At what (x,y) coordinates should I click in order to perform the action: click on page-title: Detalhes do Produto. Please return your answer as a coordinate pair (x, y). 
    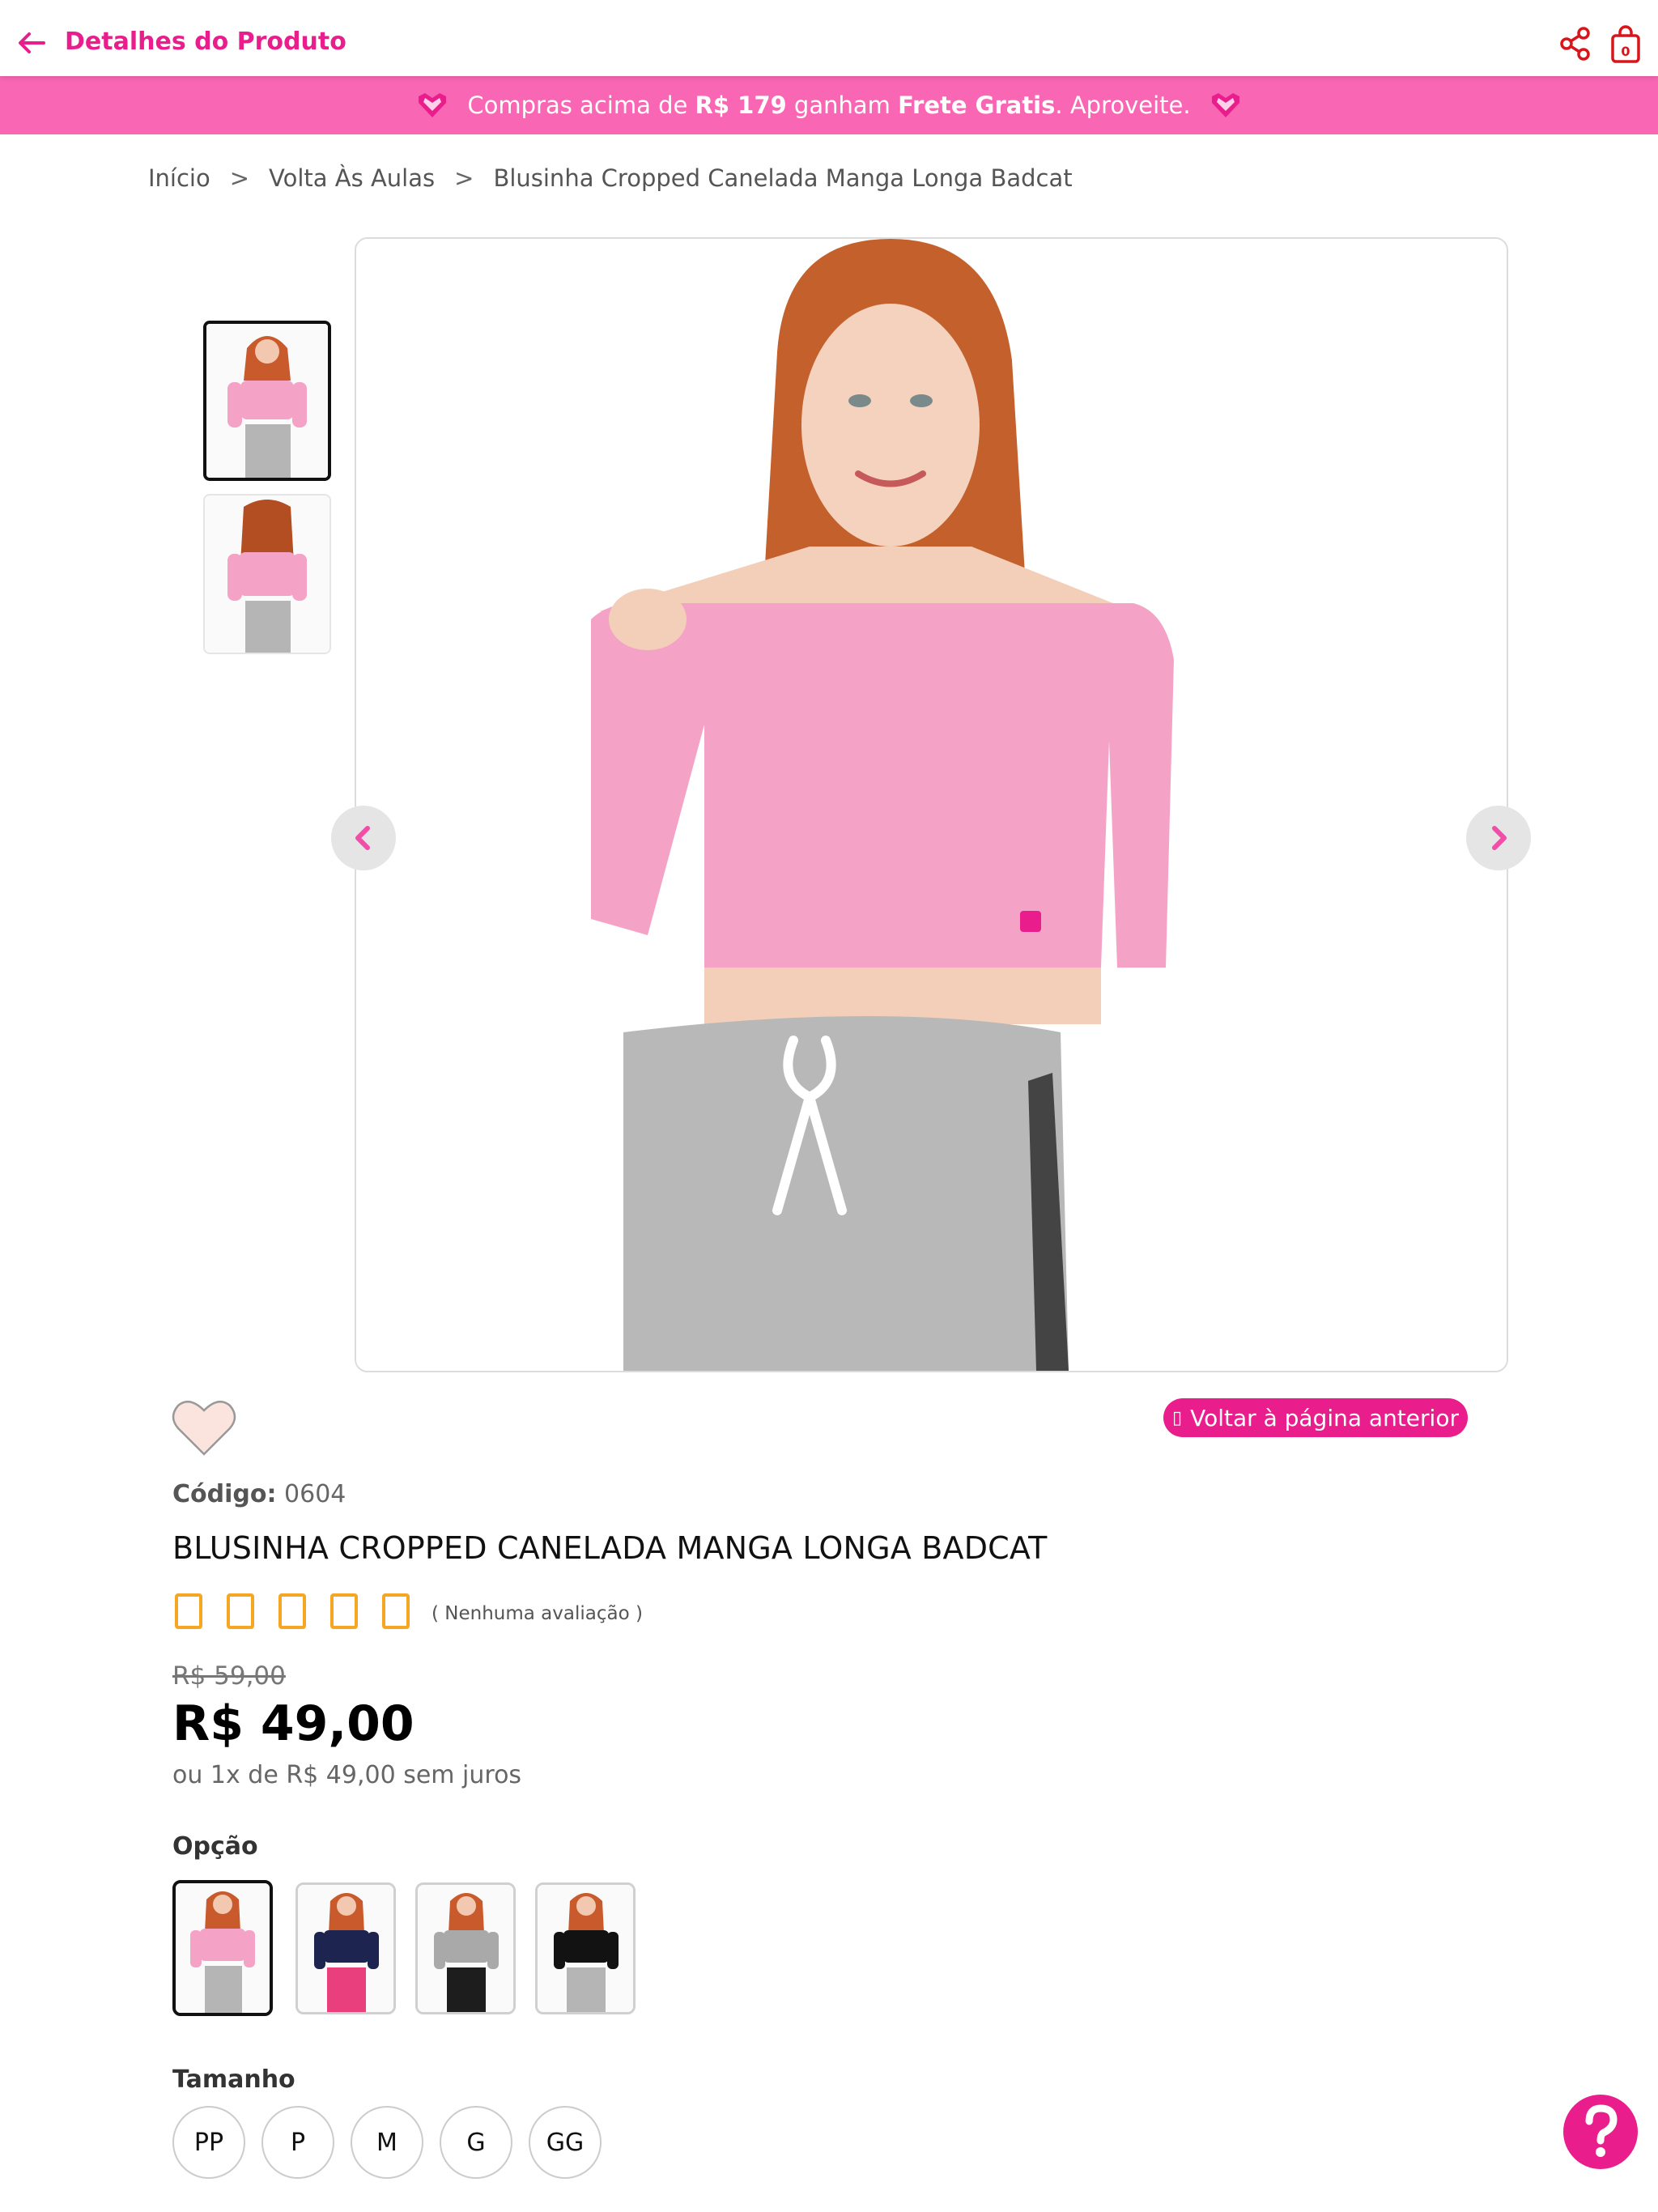
    Looking at the image, I should click on (205, 42).